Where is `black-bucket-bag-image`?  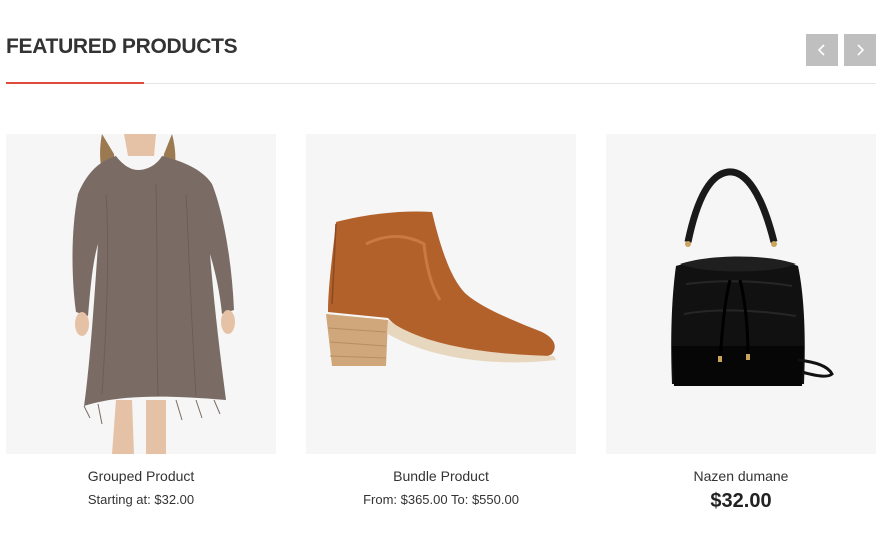 black-bucket-bag-image is located at coordinates (752, 277).